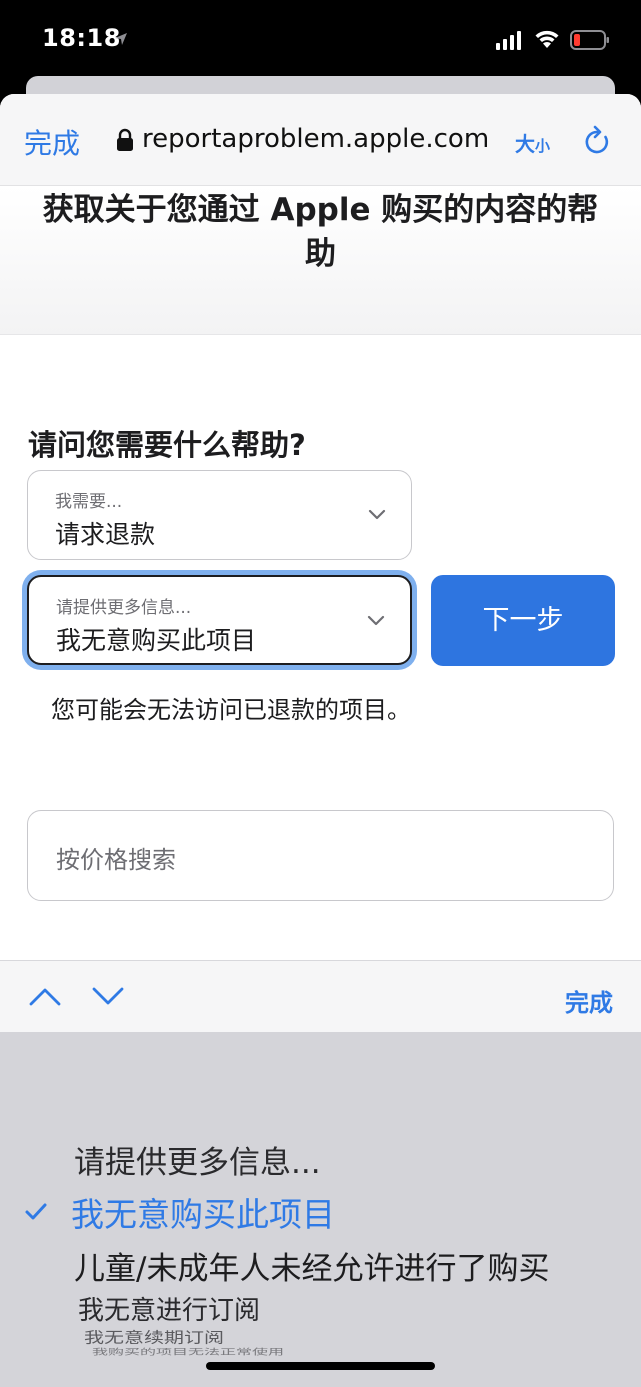 The height and width of the screenshot is (1387, 641). Describe the element at coordinates (320, 232) in the screenshot. I see `page-title: 获取关于您通过 Apple 购买的内容的帮助` at that location.